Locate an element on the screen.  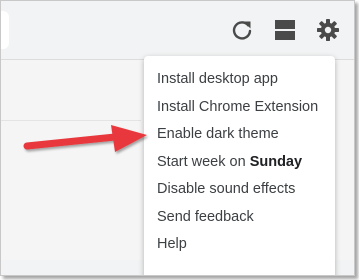
gear-icon is located at coordinates (328, 30).